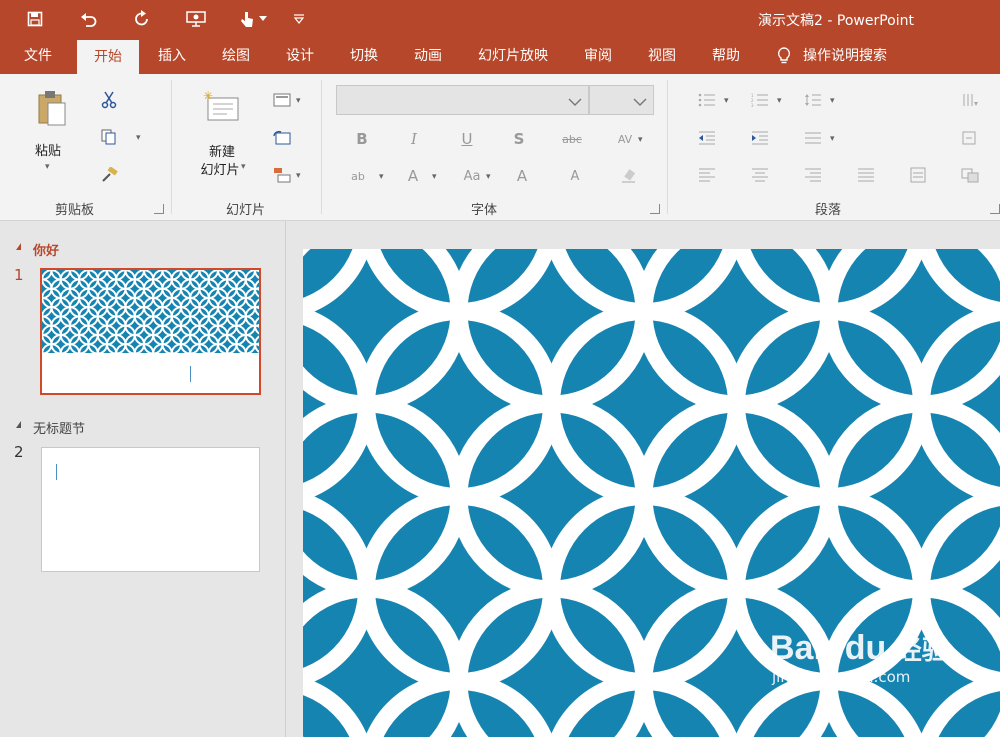 The width and height of the screenshot is (1000, 737). I want to click on new-slide-label: 新建, so click(222, 150).